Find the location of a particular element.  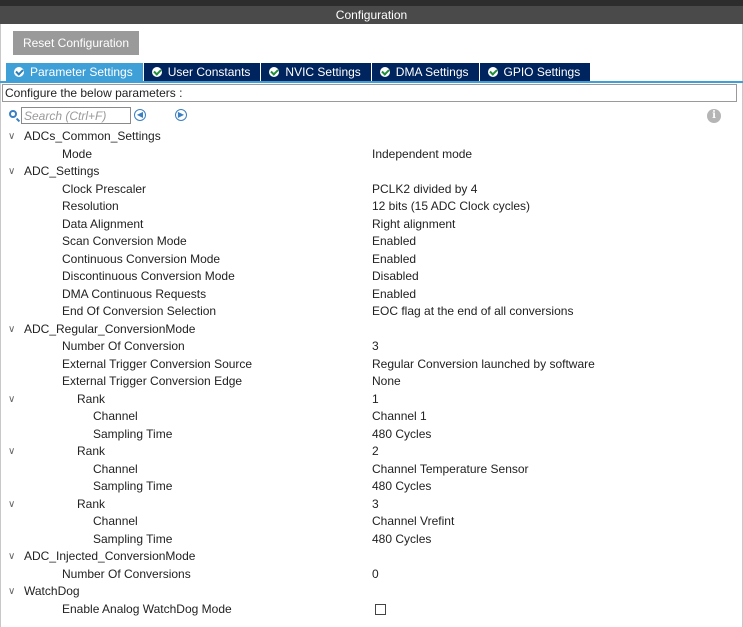

tree-group-rank-1: ∨ Rank 1 is located at coordinates (371, 400).